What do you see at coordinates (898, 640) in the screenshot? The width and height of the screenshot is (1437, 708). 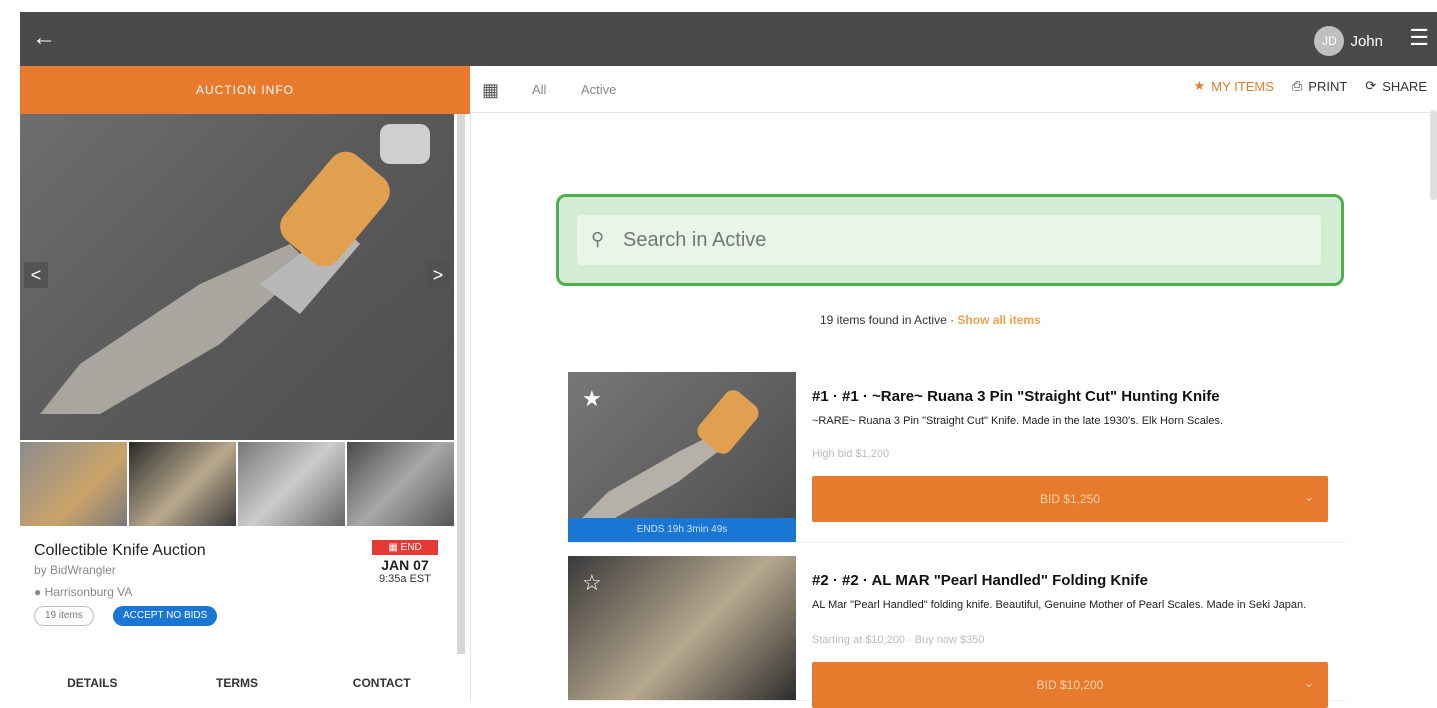 I see `starting-price: Starting at $10,200 · Buy now $350` at bounding box center [898, 640].